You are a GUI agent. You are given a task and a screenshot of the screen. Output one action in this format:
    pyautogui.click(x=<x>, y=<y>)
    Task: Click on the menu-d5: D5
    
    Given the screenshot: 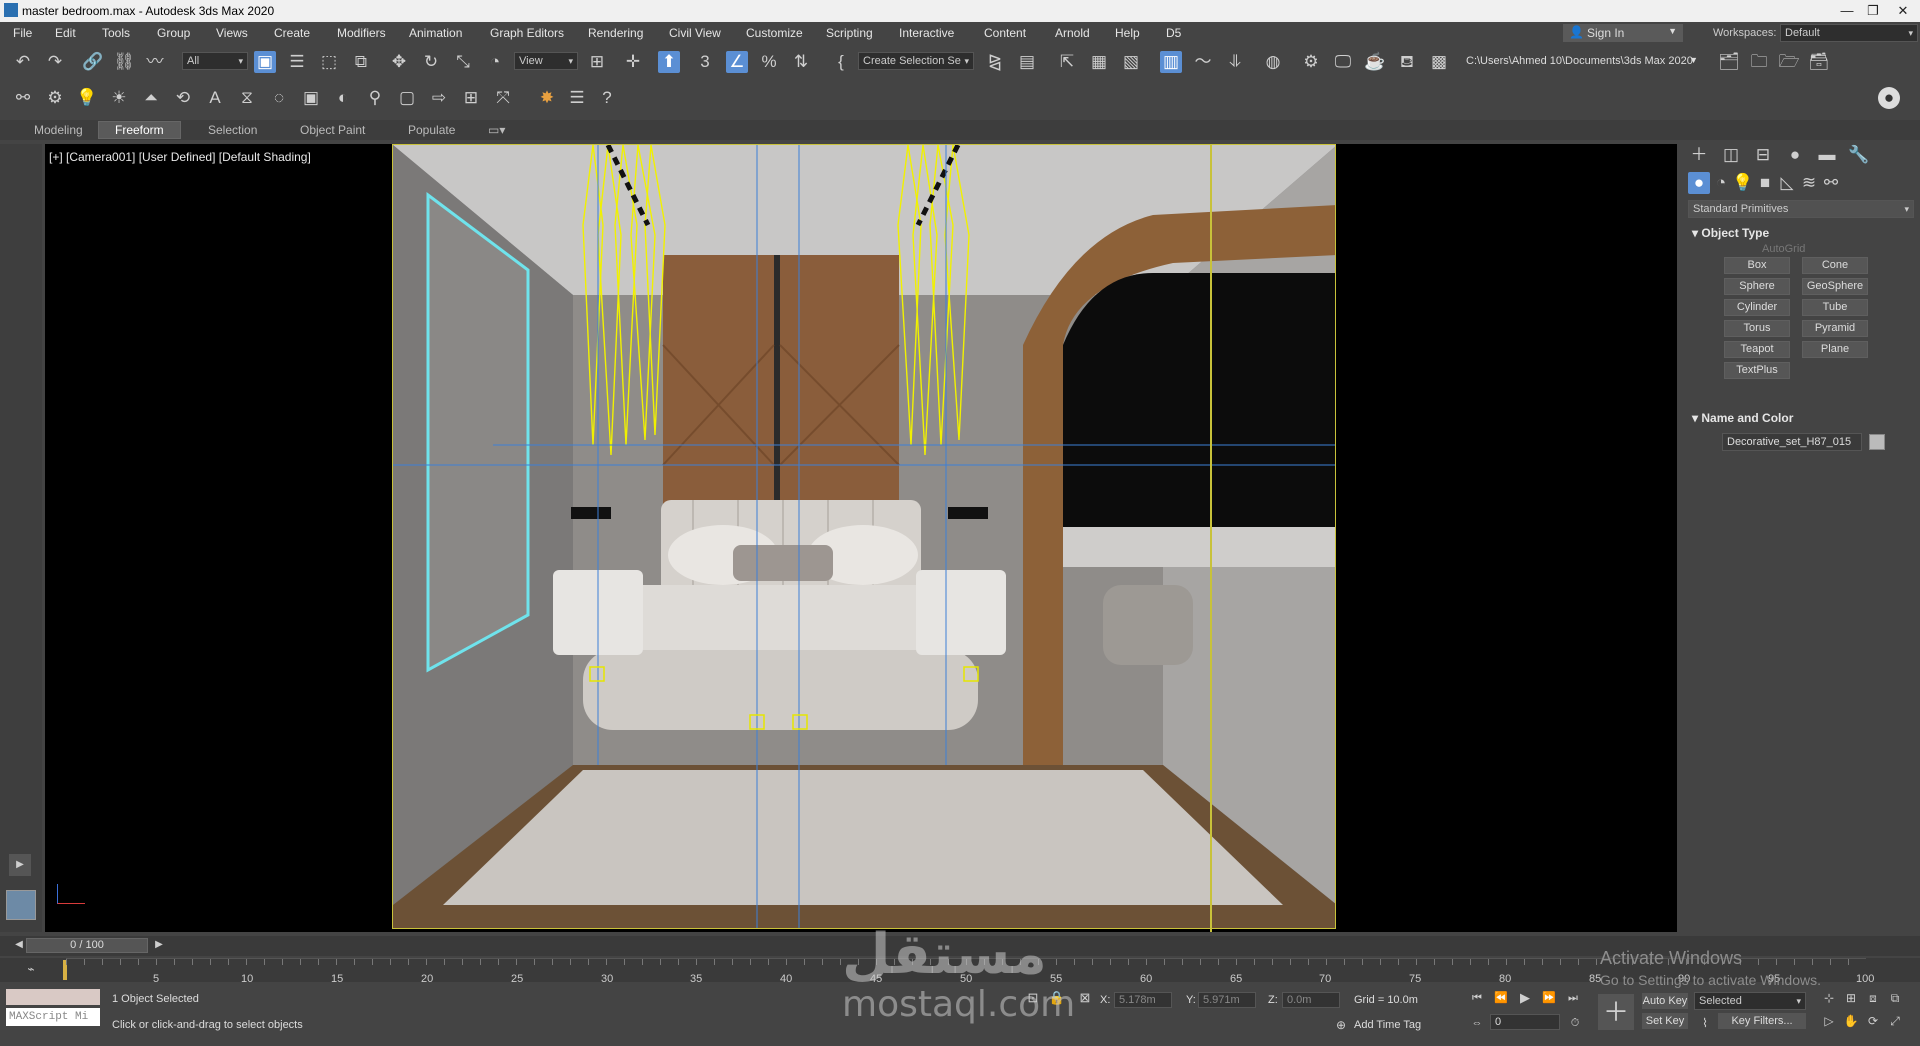 What is the action you would take?
    pyautogui.click(x=1173, y=33)
    